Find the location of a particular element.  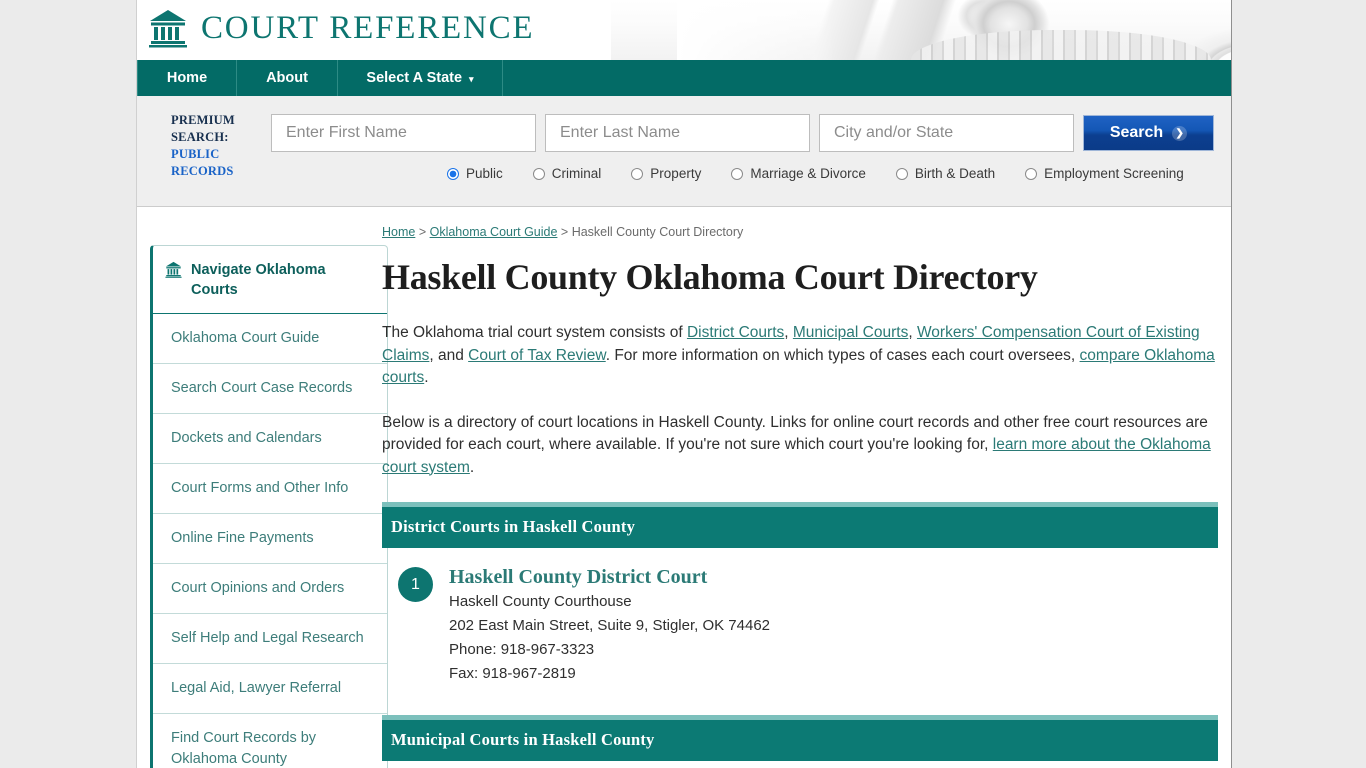

radio-property: Property is located at coordinates (666, 173).